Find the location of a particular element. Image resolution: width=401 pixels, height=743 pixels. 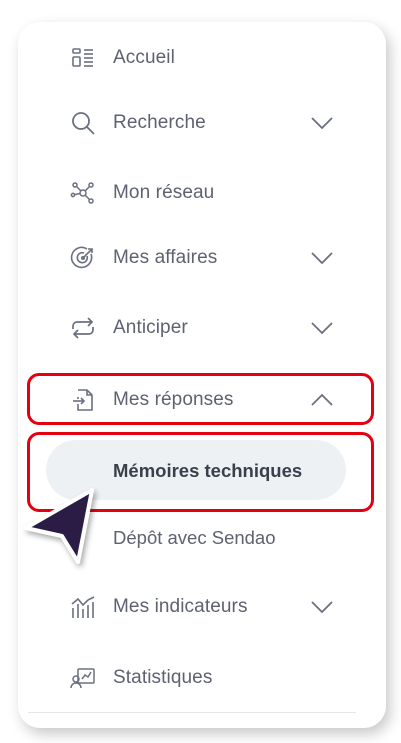

submenu-item-depot-sendao: Dépôt avec Sendao is located at coordinates (194, 538).